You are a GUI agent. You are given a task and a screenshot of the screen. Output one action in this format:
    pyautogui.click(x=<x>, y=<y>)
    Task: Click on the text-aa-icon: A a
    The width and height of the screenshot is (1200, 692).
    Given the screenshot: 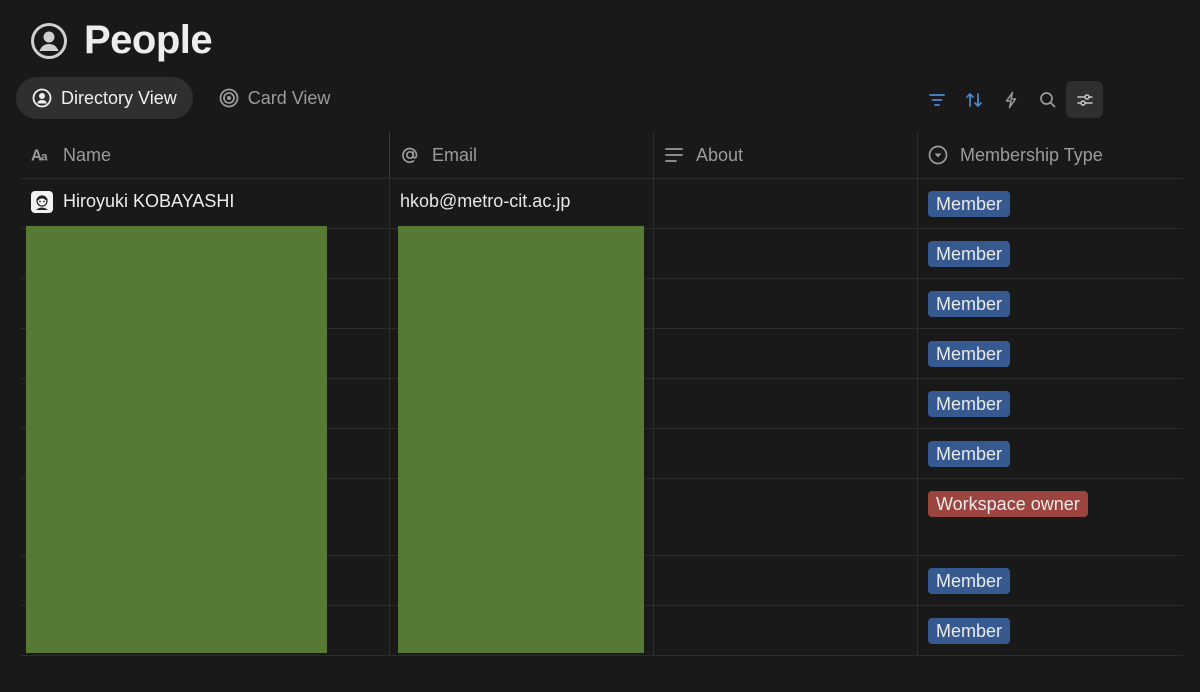 What is the action you would take?
    pyautogui.click(x=39, y=155)
    